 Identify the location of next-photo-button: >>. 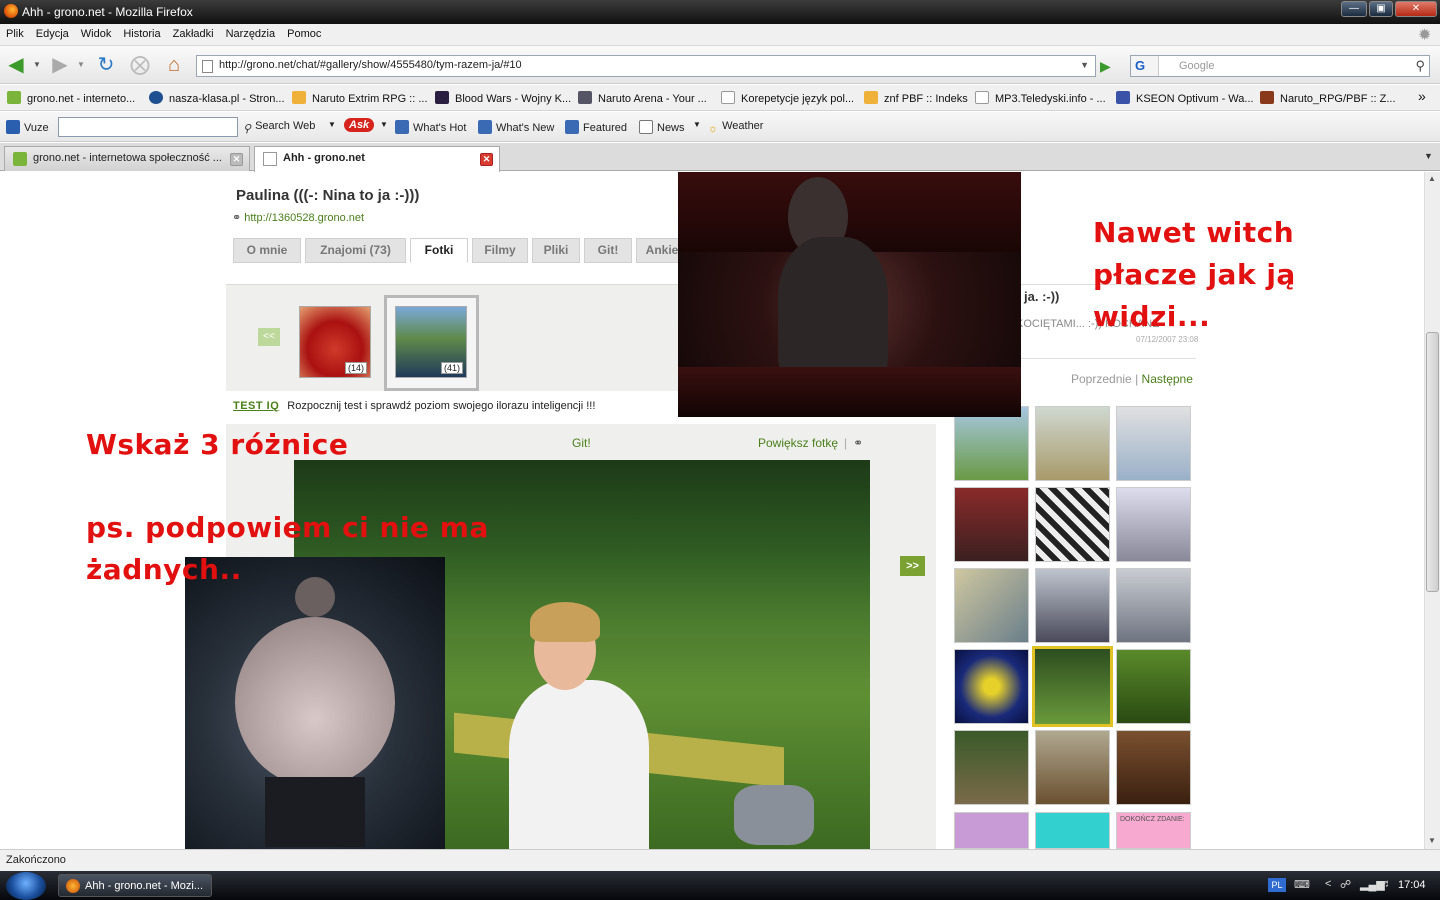
(912, 566).